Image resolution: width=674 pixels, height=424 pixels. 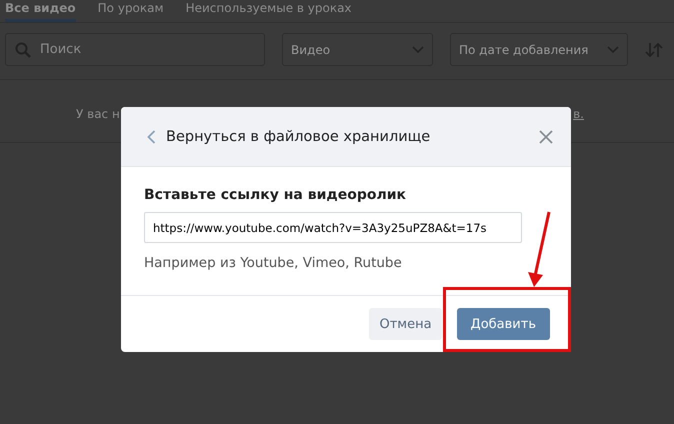 I want to click on add-button: Добавить, so click(x=503, y=324).